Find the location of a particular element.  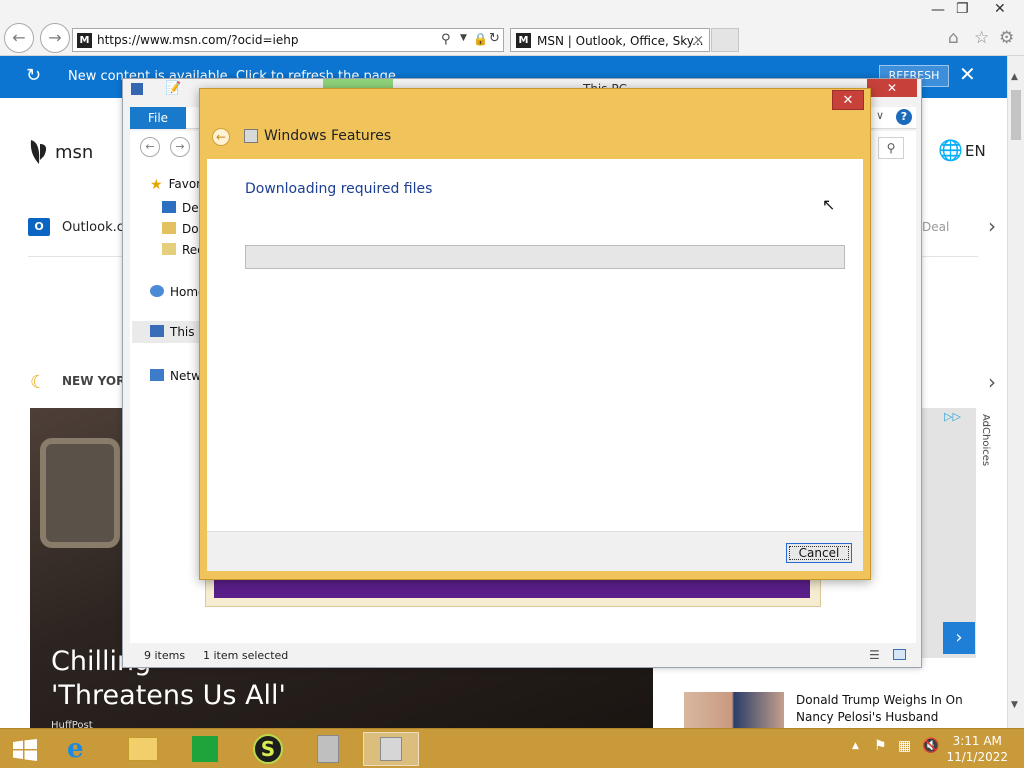

details-view-icon: ☰ is located at coordinates (874, 655).